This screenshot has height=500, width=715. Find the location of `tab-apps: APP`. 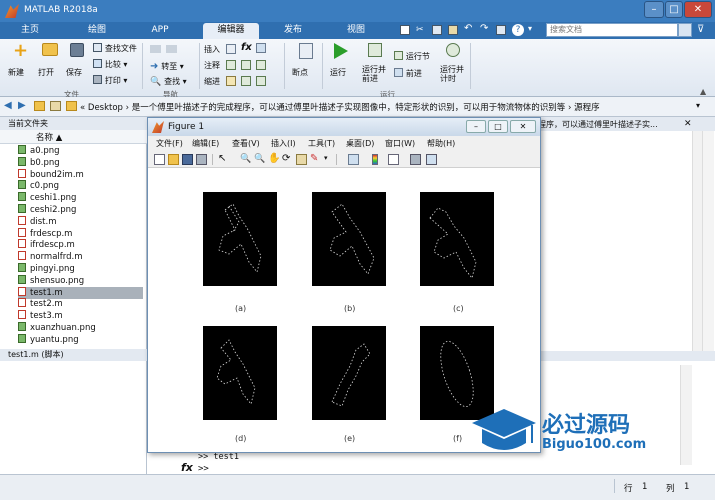

tab-apps: APP is located at coordinates (160, 31).